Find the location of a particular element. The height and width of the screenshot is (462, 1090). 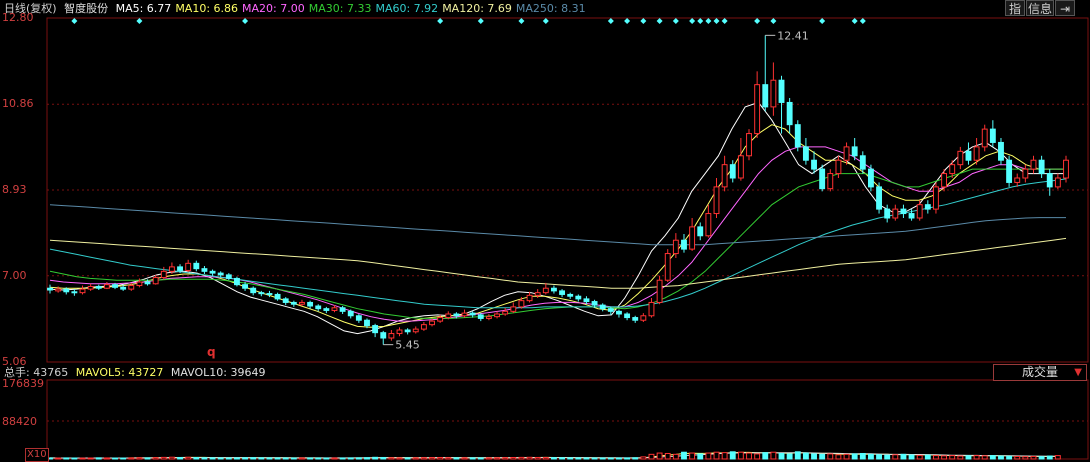

ma-legend-item: MA10: 6.86 is located at coordinates (207, 8).